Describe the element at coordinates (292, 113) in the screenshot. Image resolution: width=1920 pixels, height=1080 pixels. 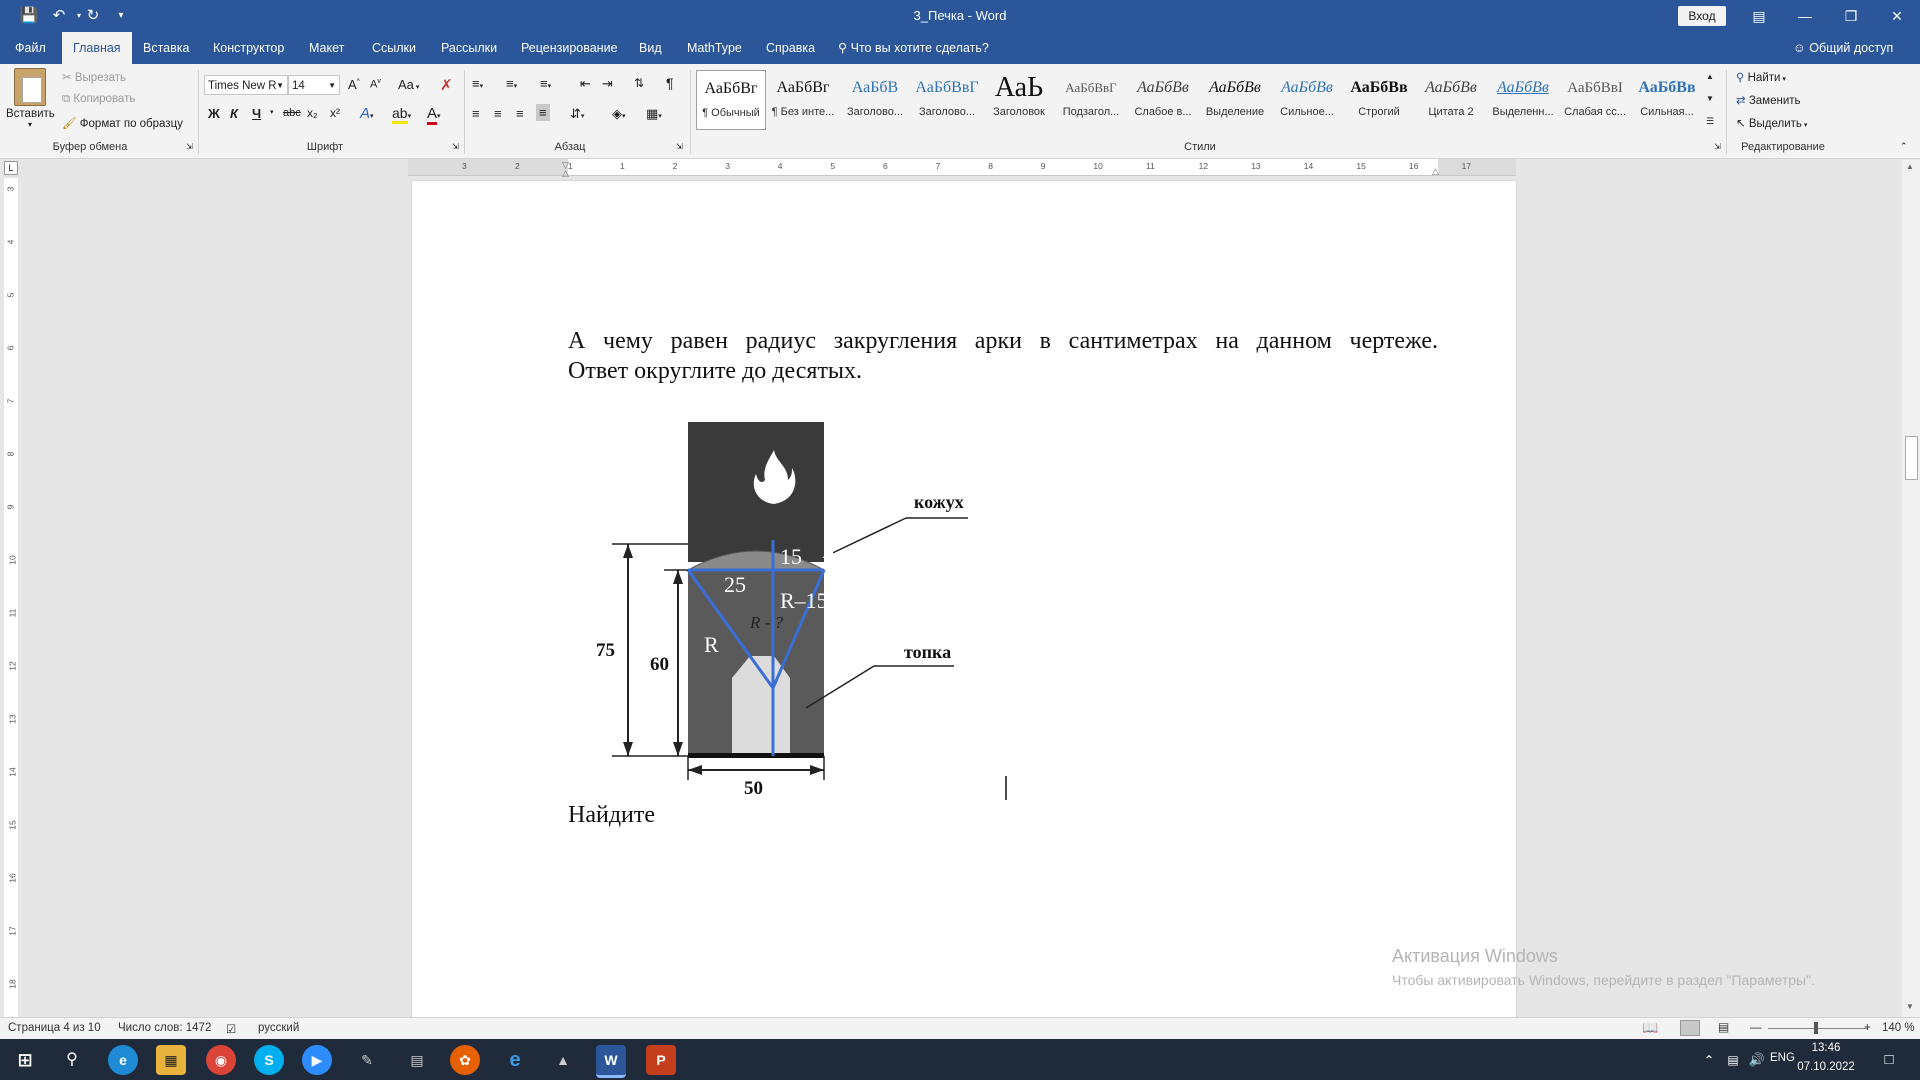
I see `strikethrough-button: abc` at that location.